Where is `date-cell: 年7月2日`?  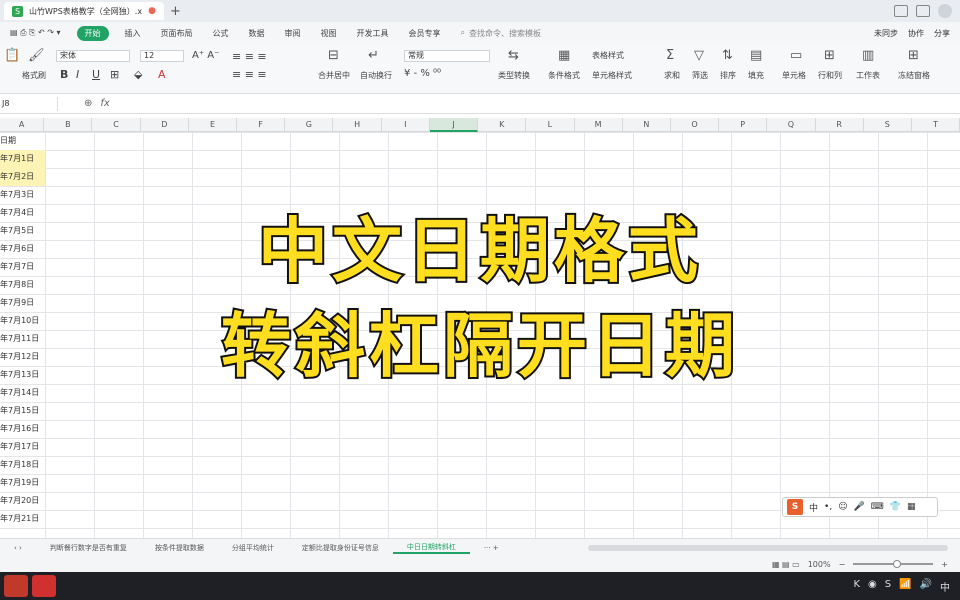 date-cell: 年7月2日 is located at coordinates (22, 177).